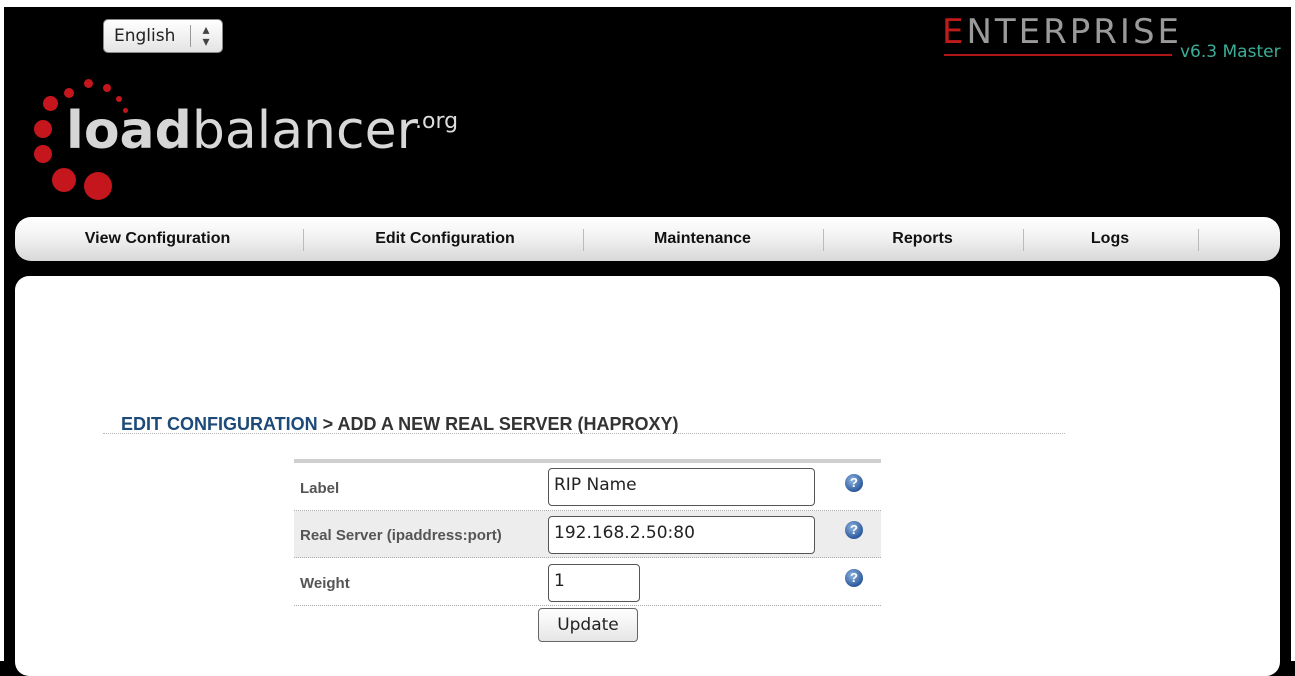  Describe the element at coordinates (129, 131) in the screenshot. I see `logo-bold: load` at that location.